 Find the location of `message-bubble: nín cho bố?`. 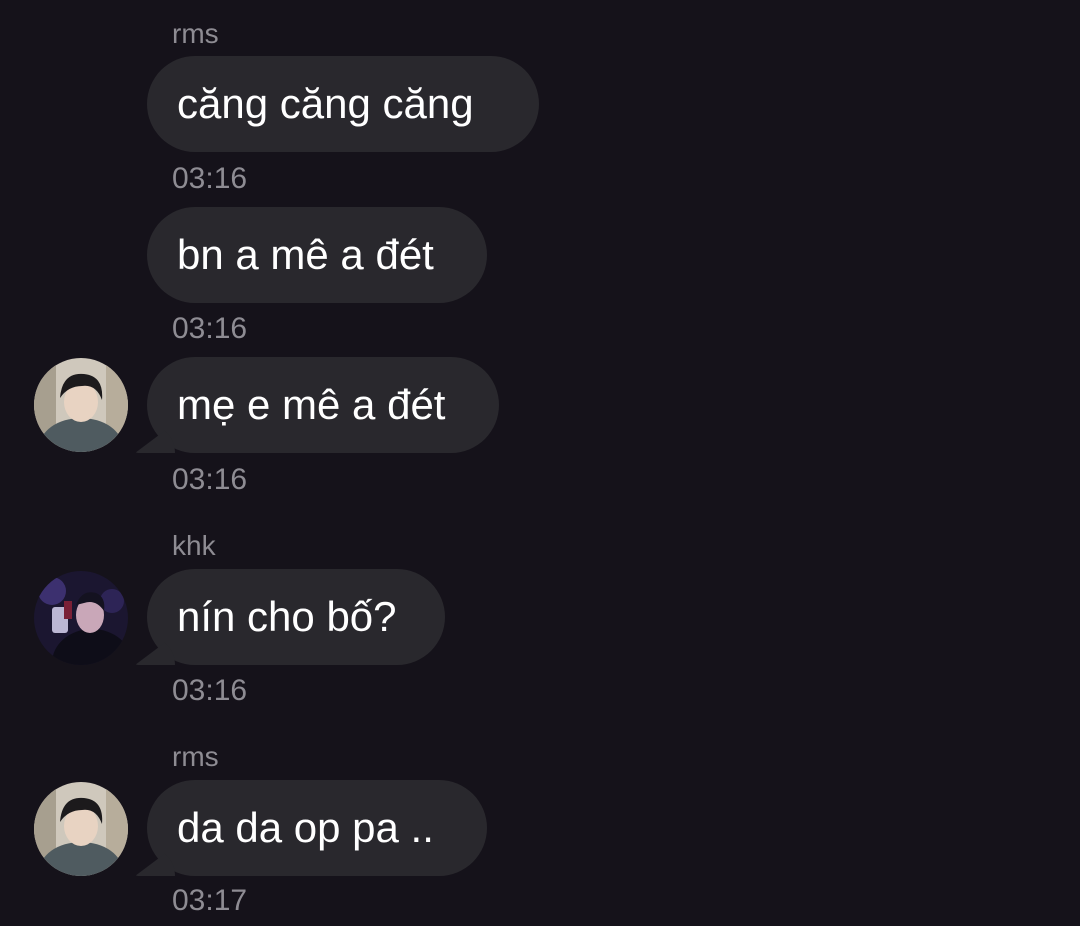

message-bubble: nín cho bố? is located at coordinates (296, 617).